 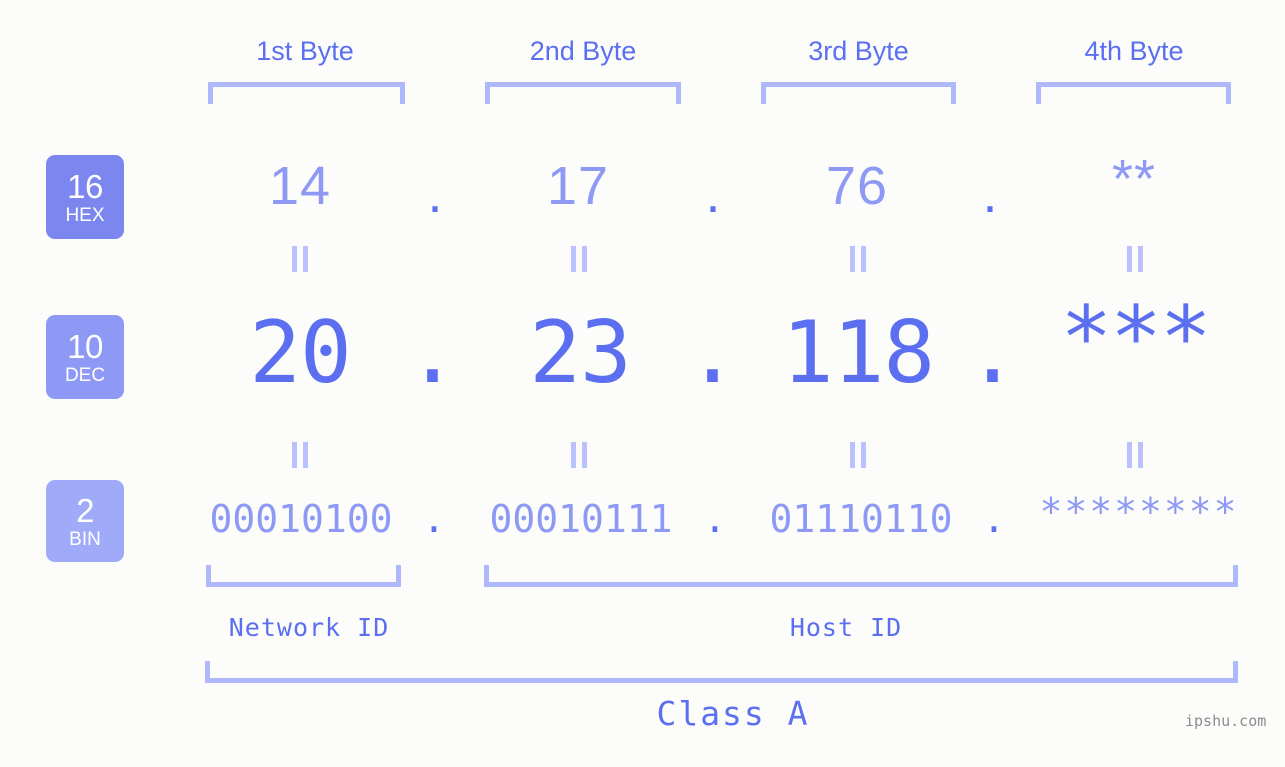 What do you see at coordinates (300, 186) in the screenshot?
I see `hex-byte-value-1: 14` at bounding box center [300, 186].